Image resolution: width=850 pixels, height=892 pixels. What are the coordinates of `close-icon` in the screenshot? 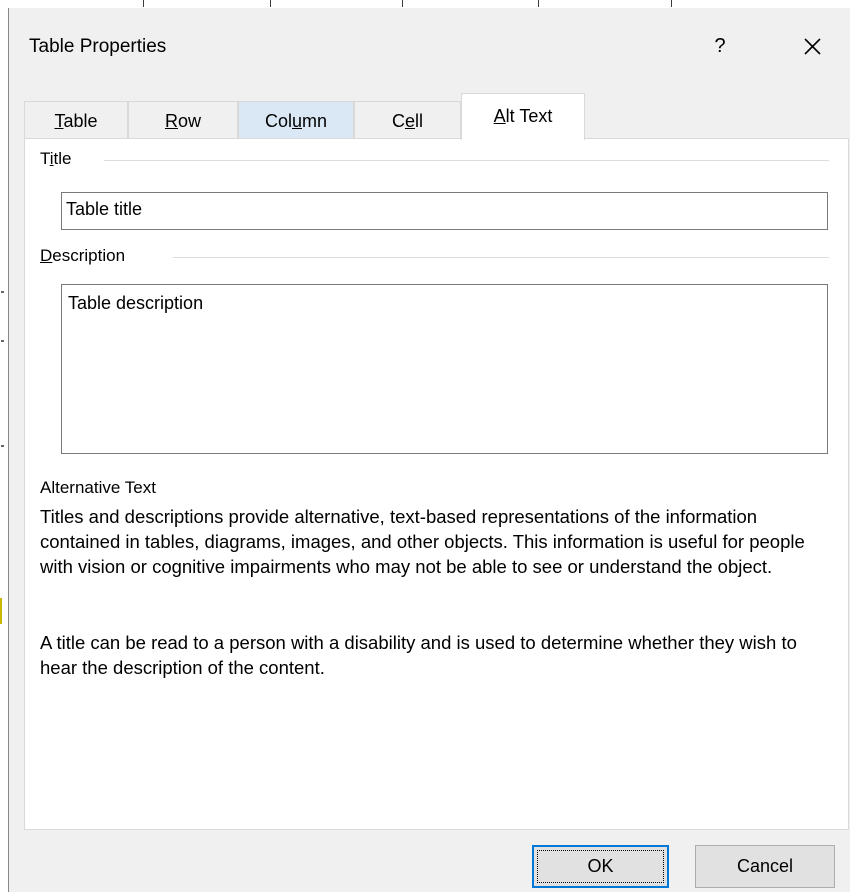 It's located at (812, 46).